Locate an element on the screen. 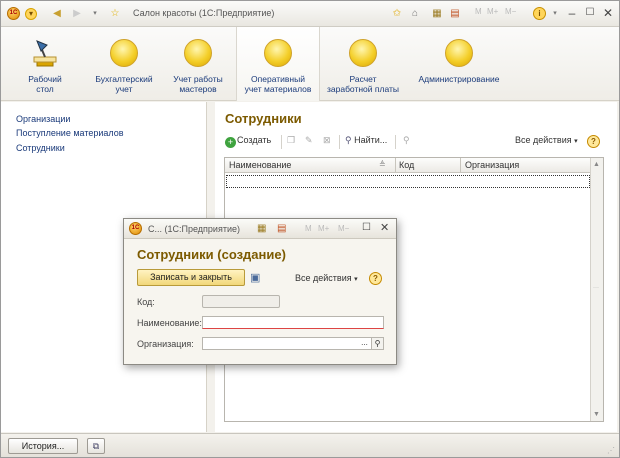 The image size is (620, 458). column-header-organization: Организация is located at coordinates (492, 165).